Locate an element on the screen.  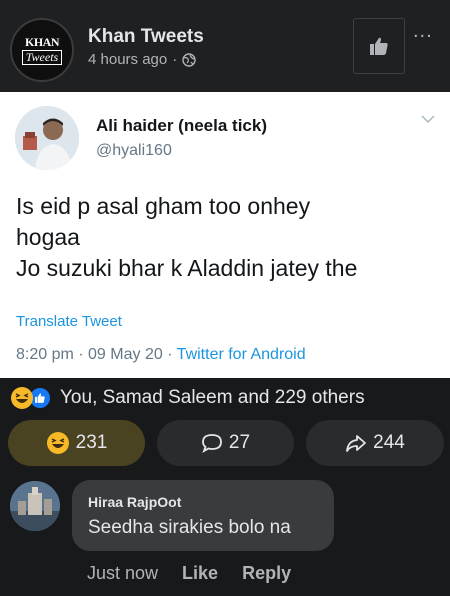
post-time: 4 hours ago is located at coordinates (127, 59).